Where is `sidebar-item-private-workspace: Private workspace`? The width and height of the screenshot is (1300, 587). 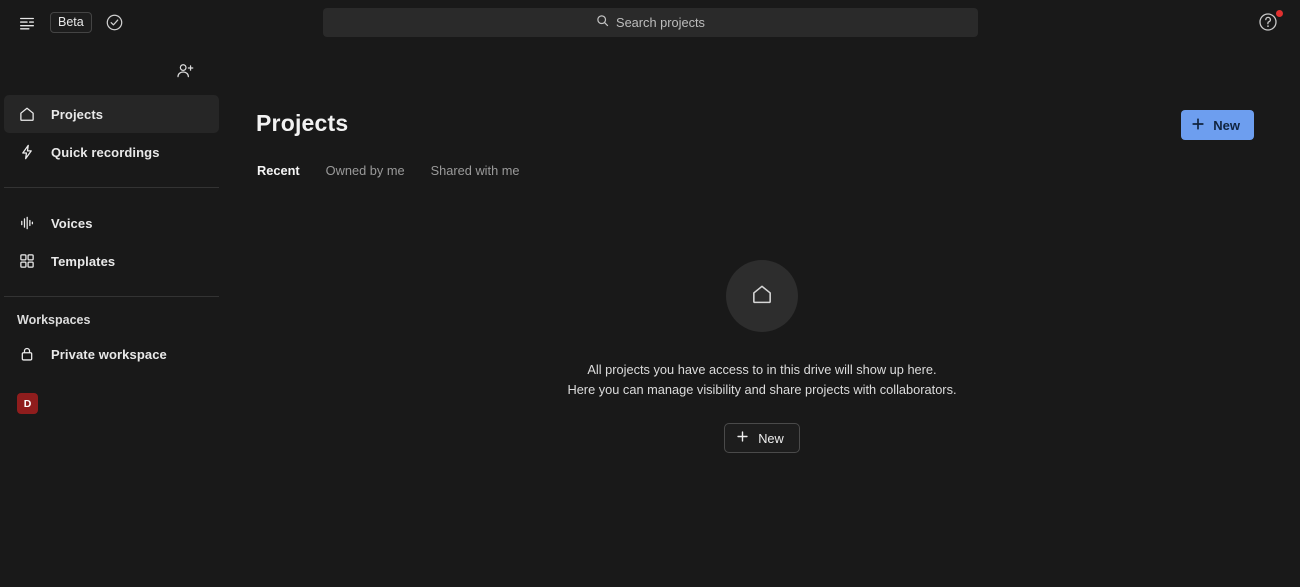
sidebar-item-private-workspace: Private workspace is located at coordinates (111, 354).